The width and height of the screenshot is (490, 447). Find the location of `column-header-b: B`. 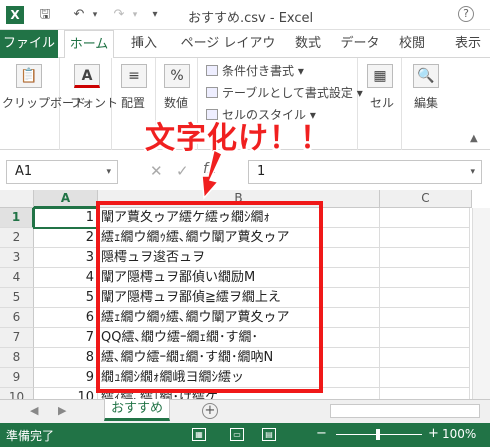

column-header-b: B is located at coordinates (239, 199).